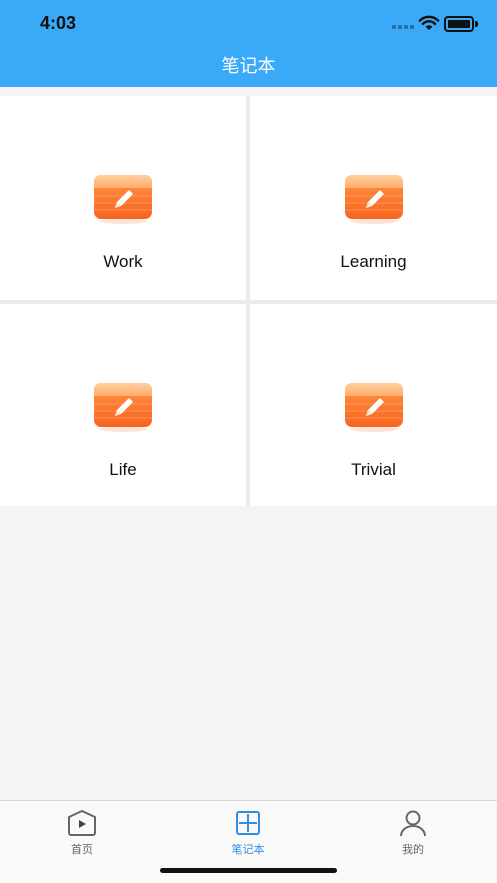 The height and width of the screenshot is (883, 497). Describe the element at coordinates (123, 261) in the screenshot. I see `notebook-label: Work` at that location.